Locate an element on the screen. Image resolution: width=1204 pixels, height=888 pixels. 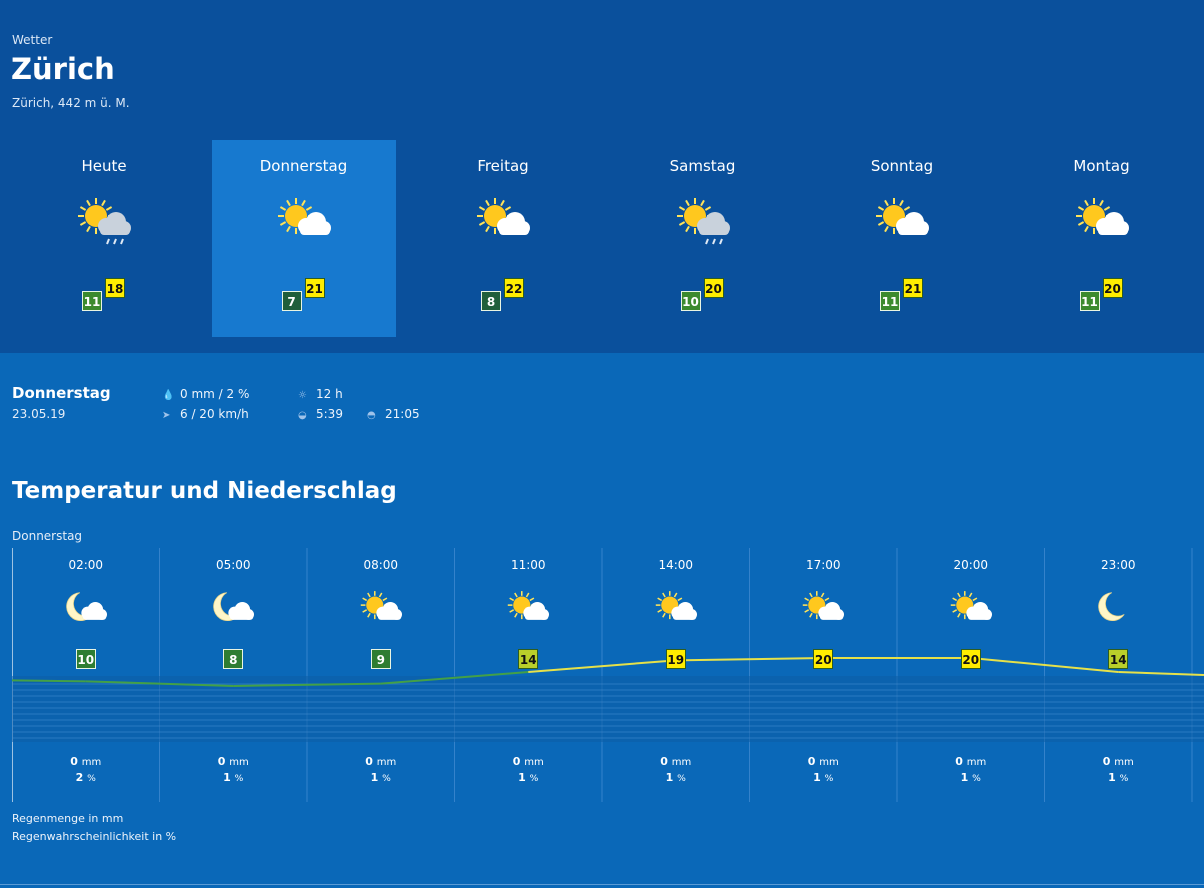
legend-rain-probability: Regenwahrscheinlichkeit in % is located at coordinates (94, 836).